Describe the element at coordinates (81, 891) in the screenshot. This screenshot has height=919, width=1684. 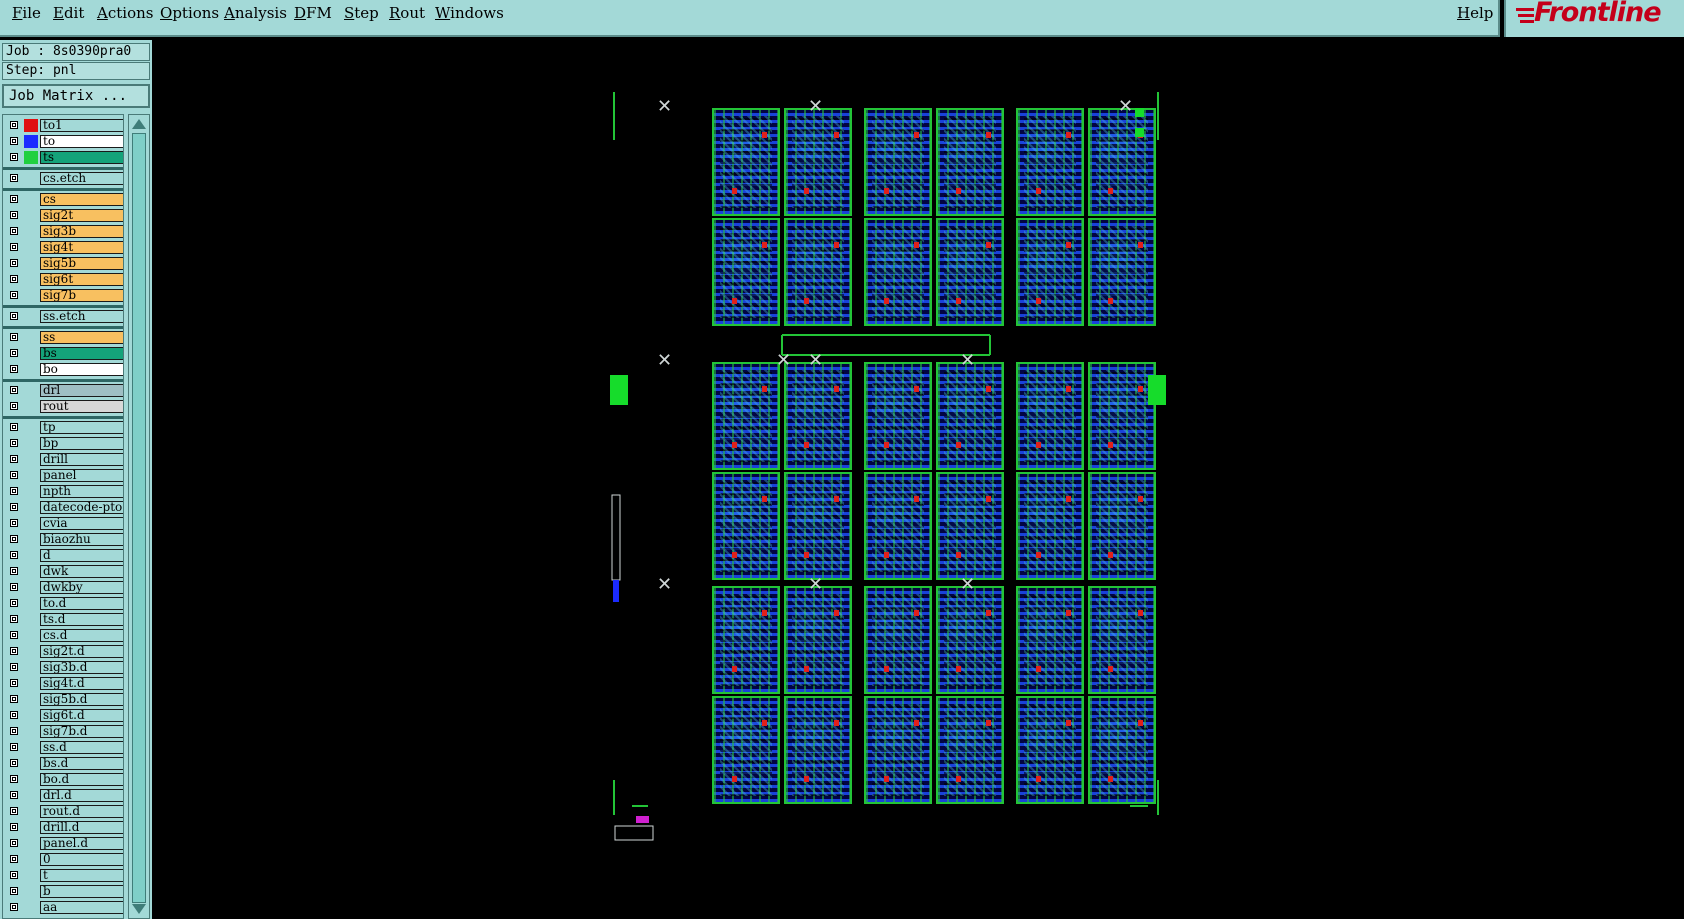
I see `layer-name: b` at that location.